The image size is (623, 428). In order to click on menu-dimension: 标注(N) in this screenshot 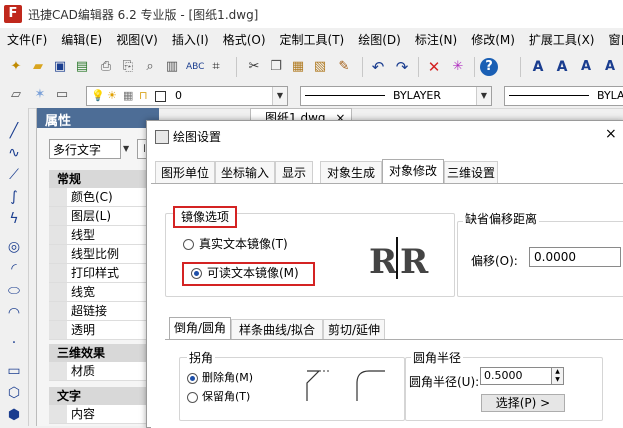, I will do `click(436, 40)`.